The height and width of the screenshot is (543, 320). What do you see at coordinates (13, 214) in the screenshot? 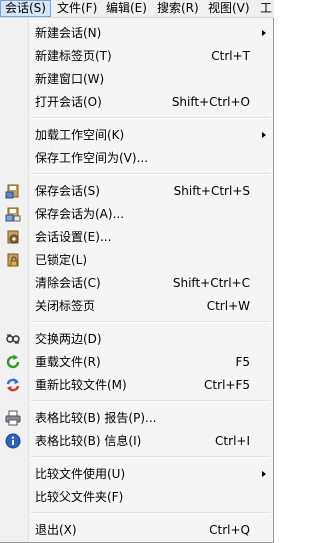
I see `save-as-icon` at bounding box center [13, 214].